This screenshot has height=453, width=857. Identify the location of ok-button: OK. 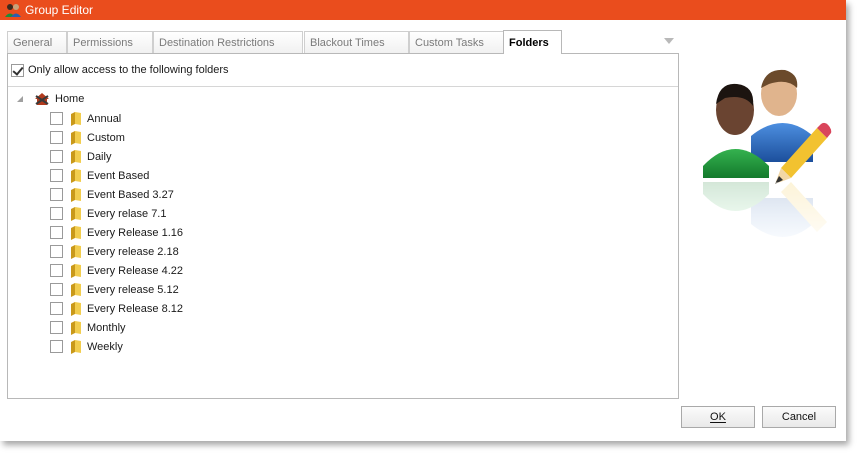
(718, 417).